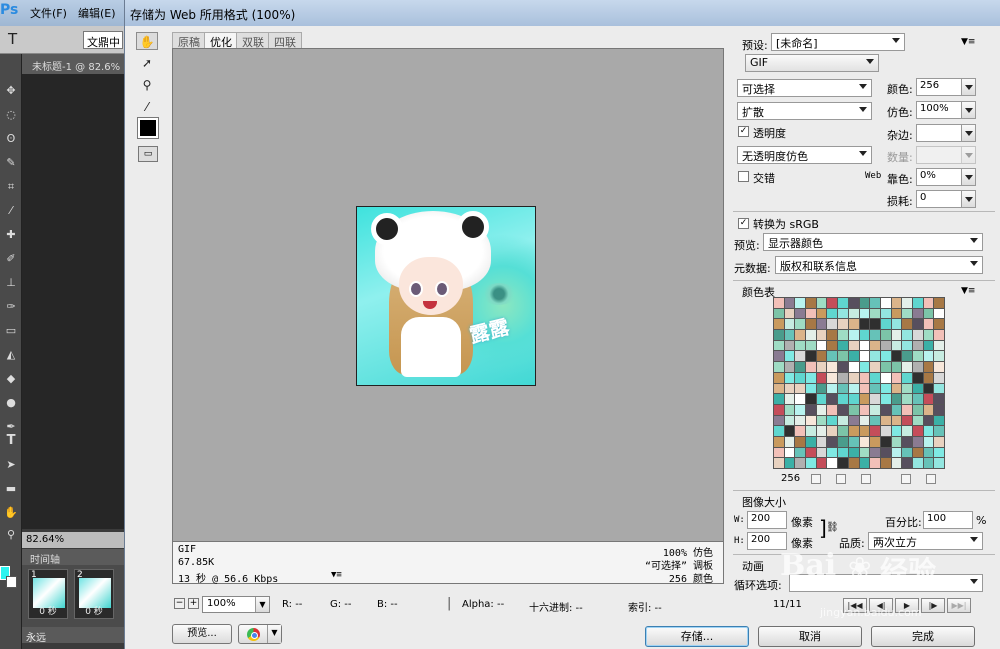 Image resolution: width=1000 pixels, height=649 pixels. Describe the element at coordinates (73, 64) in the screenshot. I see `document-tab: 未标题-1 @ 82.6%` at that location.